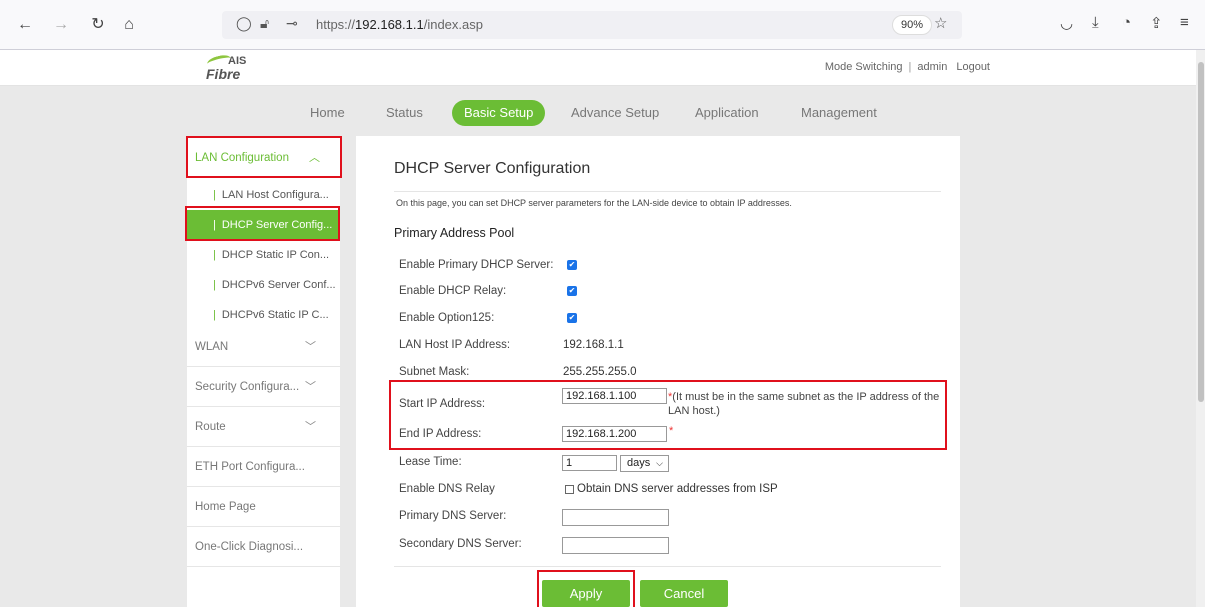  What do you see at coordinates (589, 463) in the screenshot?
I see `lease-time-input: 1` at bounding box center [589, 463].